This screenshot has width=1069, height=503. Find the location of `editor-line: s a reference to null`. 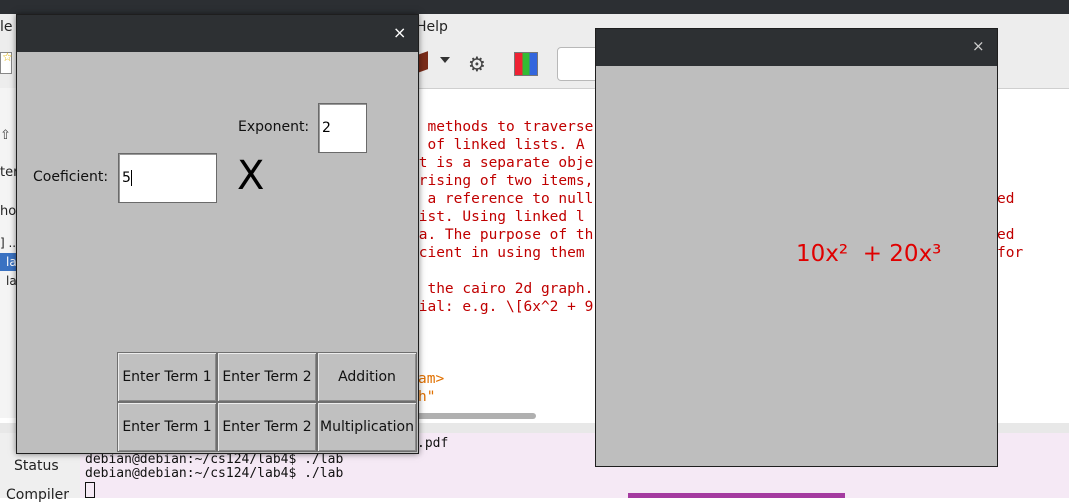

editor-line: s a reference to null is located at coordinates (502, 199).